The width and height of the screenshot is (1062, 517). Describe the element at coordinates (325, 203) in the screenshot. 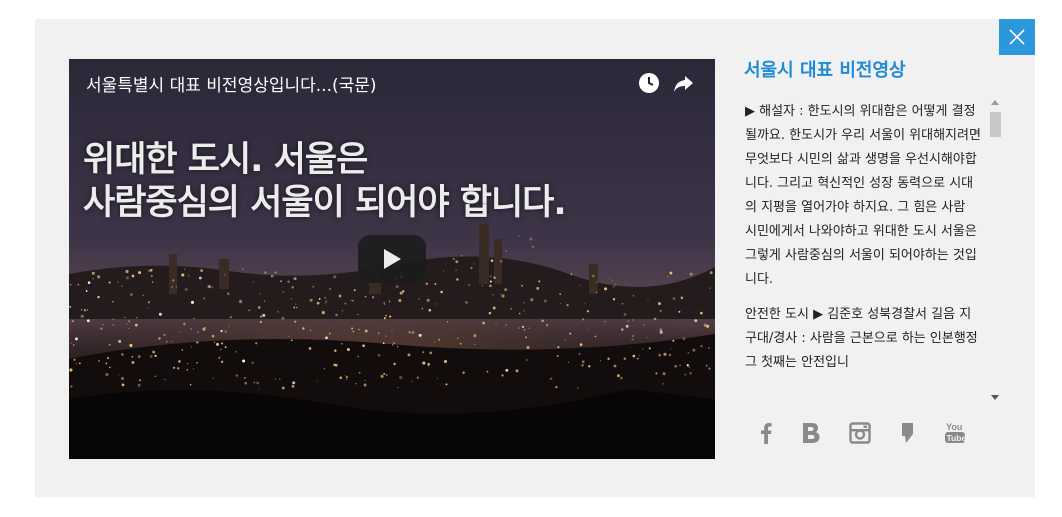

I see `overlay-text-line2: 사람중심의 서울이 되어야 합니다.` at that location.